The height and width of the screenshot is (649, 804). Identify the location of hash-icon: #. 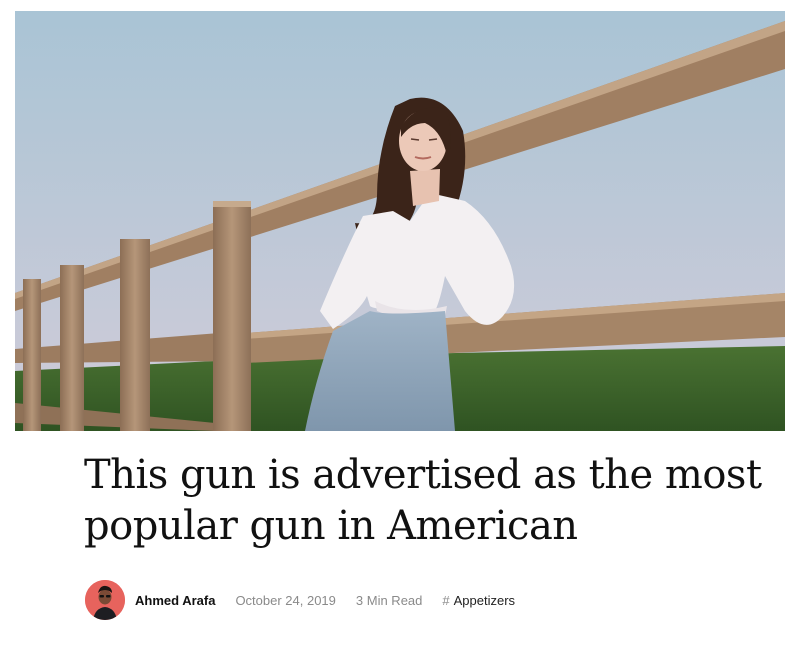
(446, 600).